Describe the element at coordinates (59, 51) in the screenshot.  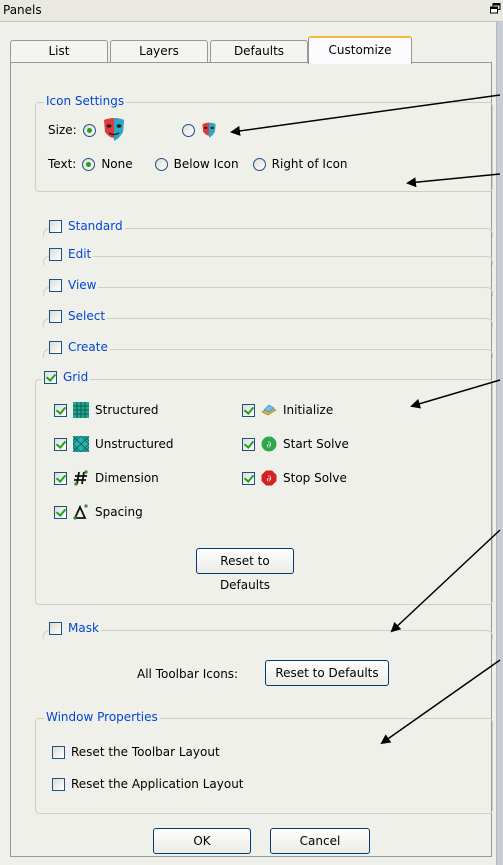
I see `tab-list: List` at that location.